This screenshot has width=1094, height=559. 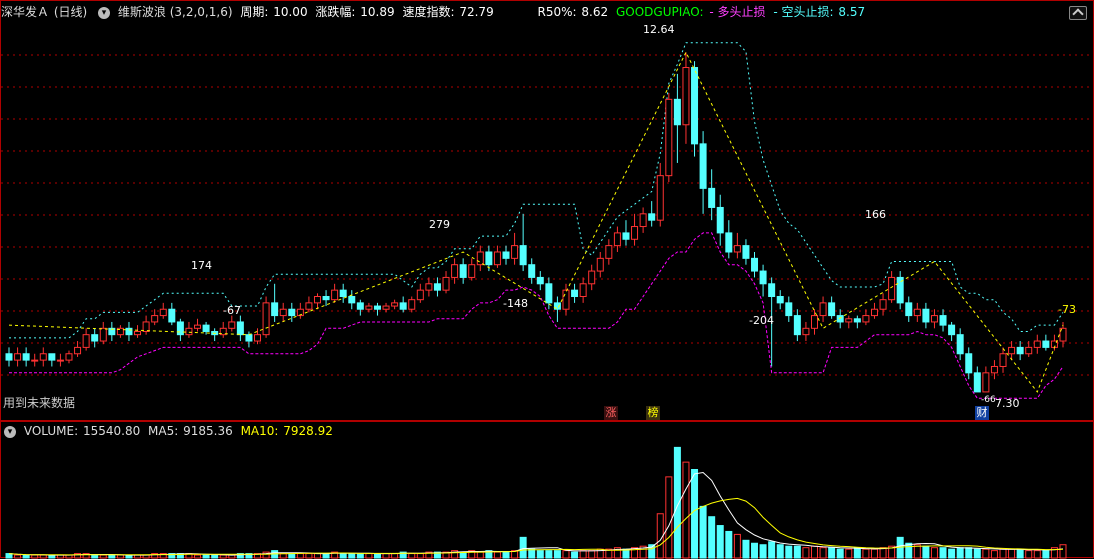 What do you see at coordinates (875, 214) in the screenshot?
I see `wave-label-166: 166` at bounding box center [875, 214].